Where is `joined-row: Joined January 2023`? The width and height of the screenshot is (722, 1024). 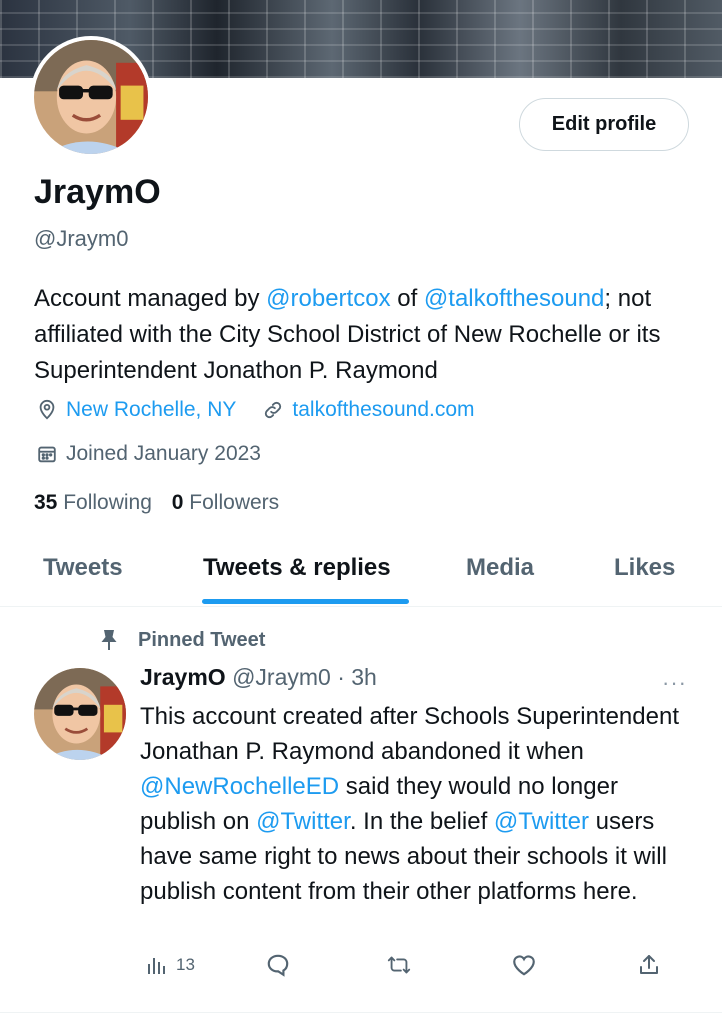
joined-row: Joined January 2023 is located at coordinates (147, 454).